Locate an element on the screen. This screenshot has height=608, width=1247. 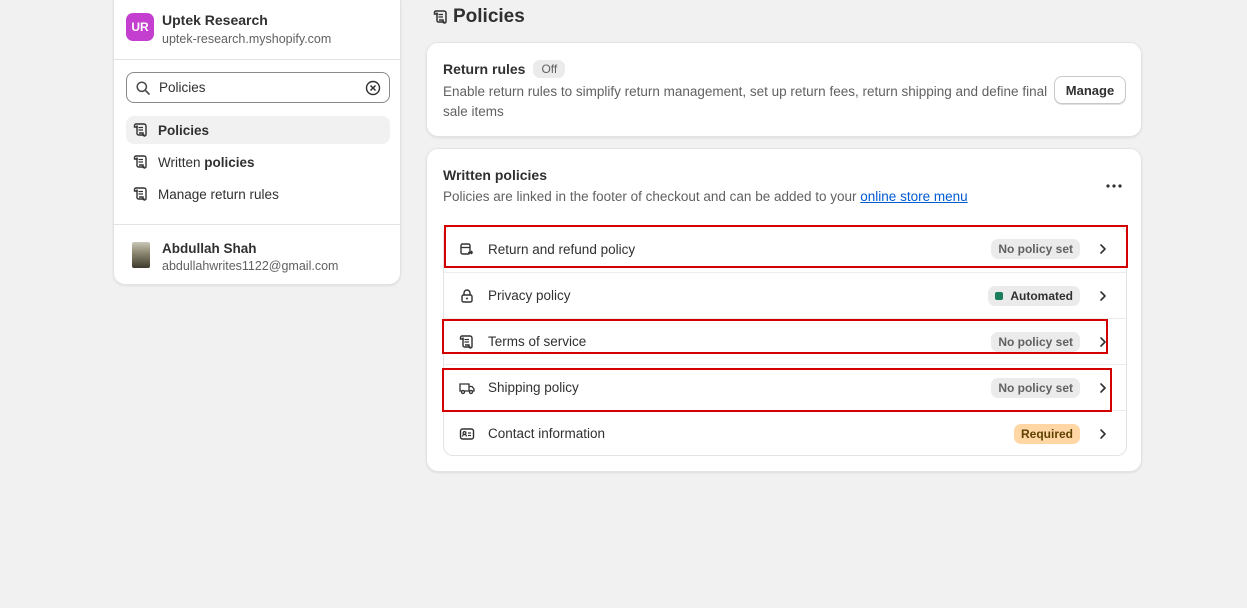
label-plain: Written is located at coordinates (181, 162).